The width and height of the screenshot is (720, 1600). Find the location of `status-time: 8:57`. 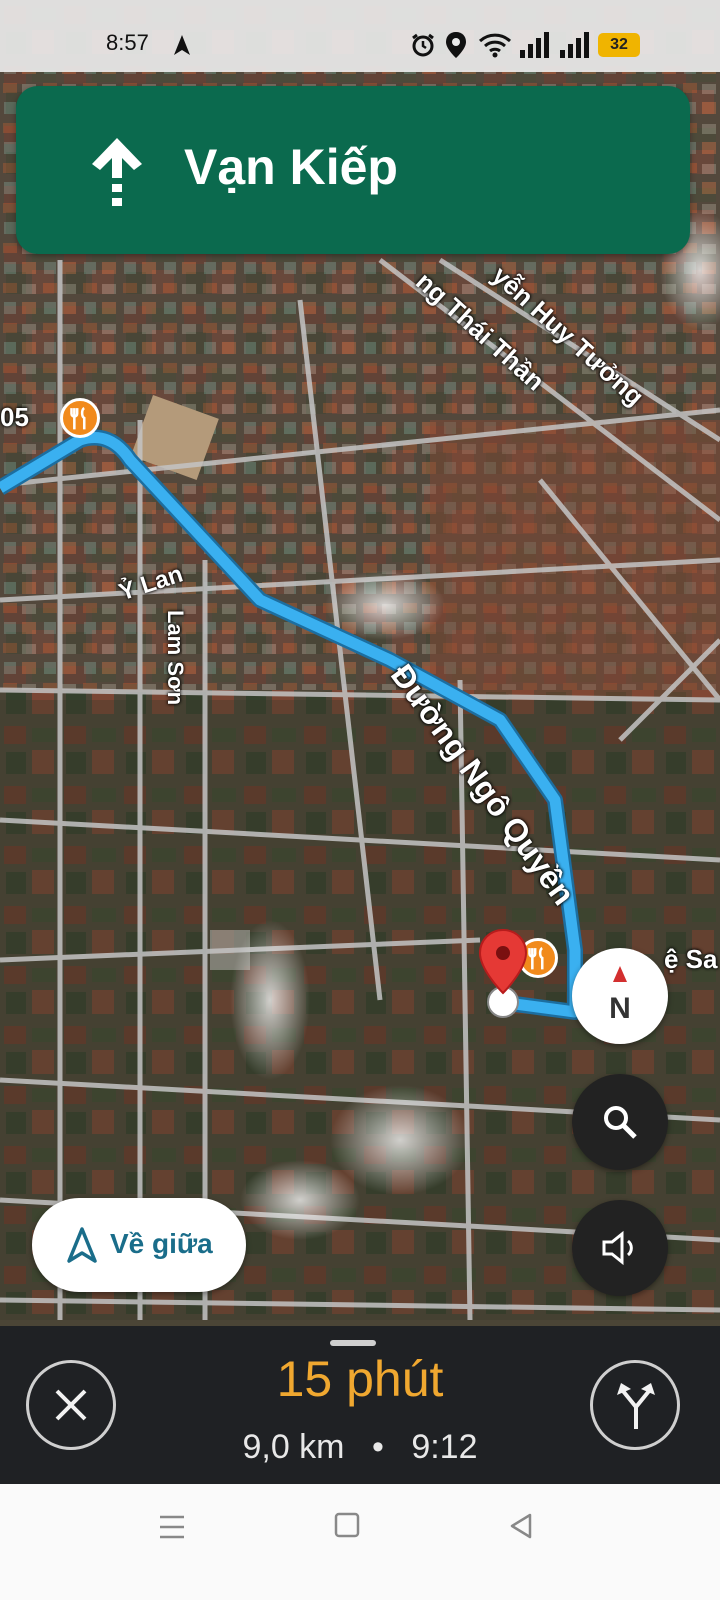

status-time: 8:57 is located at coordinates (127, 42).